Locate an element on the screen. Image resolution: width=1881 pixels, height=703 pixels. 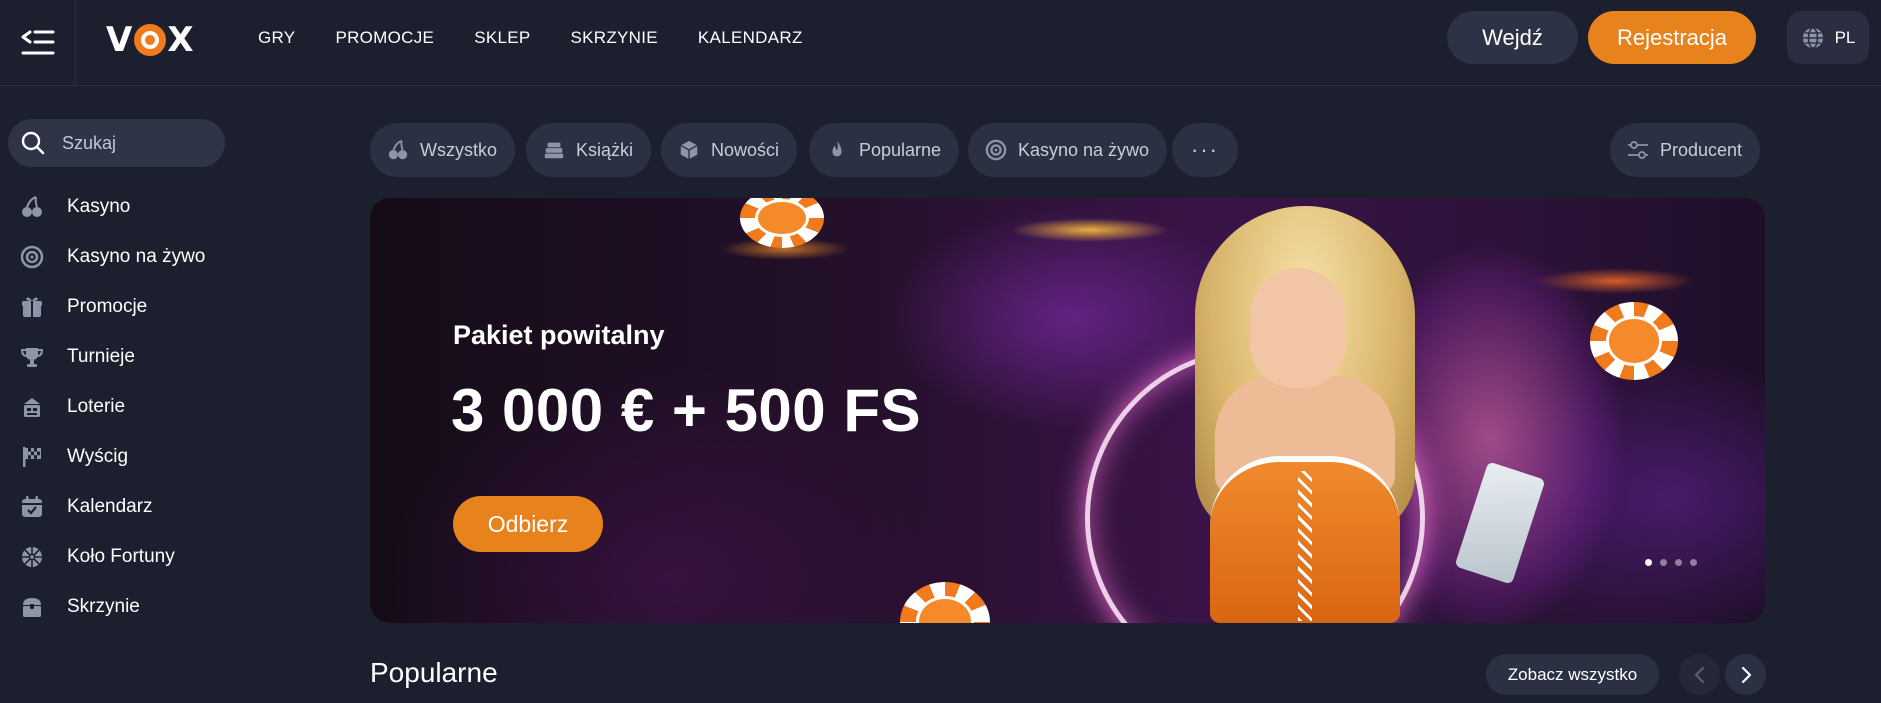
collapse-menu-icon is located at coordinates (37, 42).